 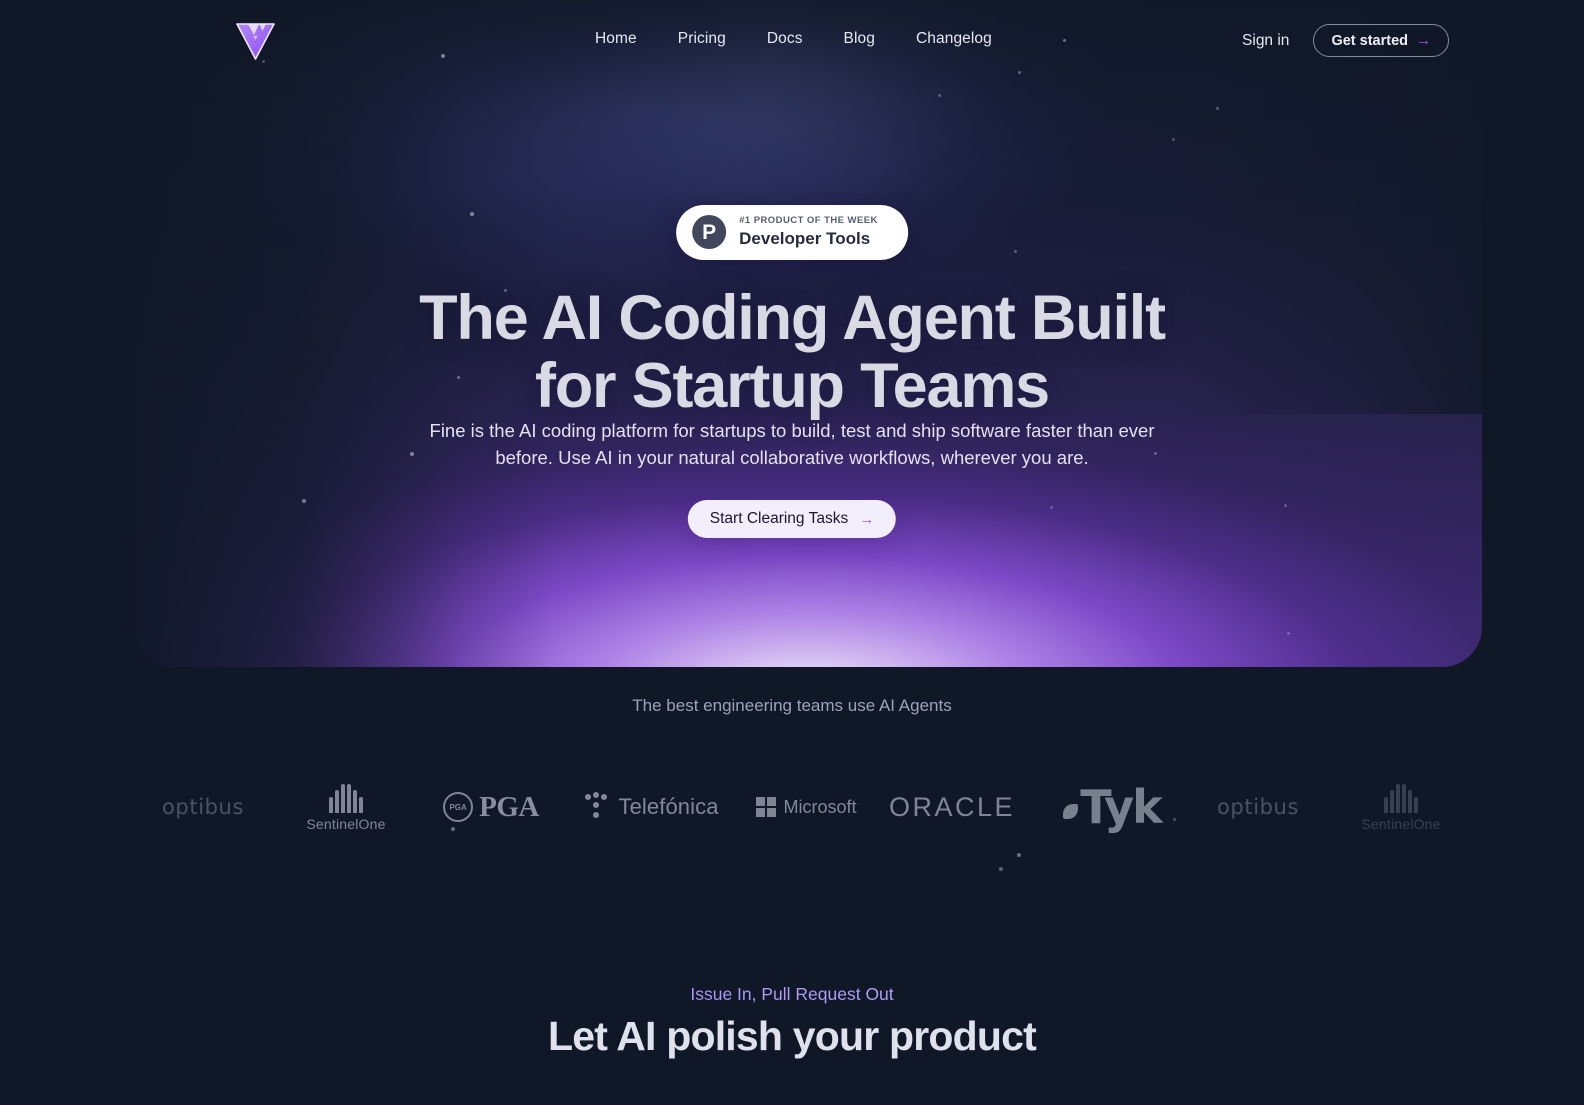 I want to click on product-hunt-badge: P #1 PRODUCT OF THE WEEK Developer Tools, so click(x=792, y=232).